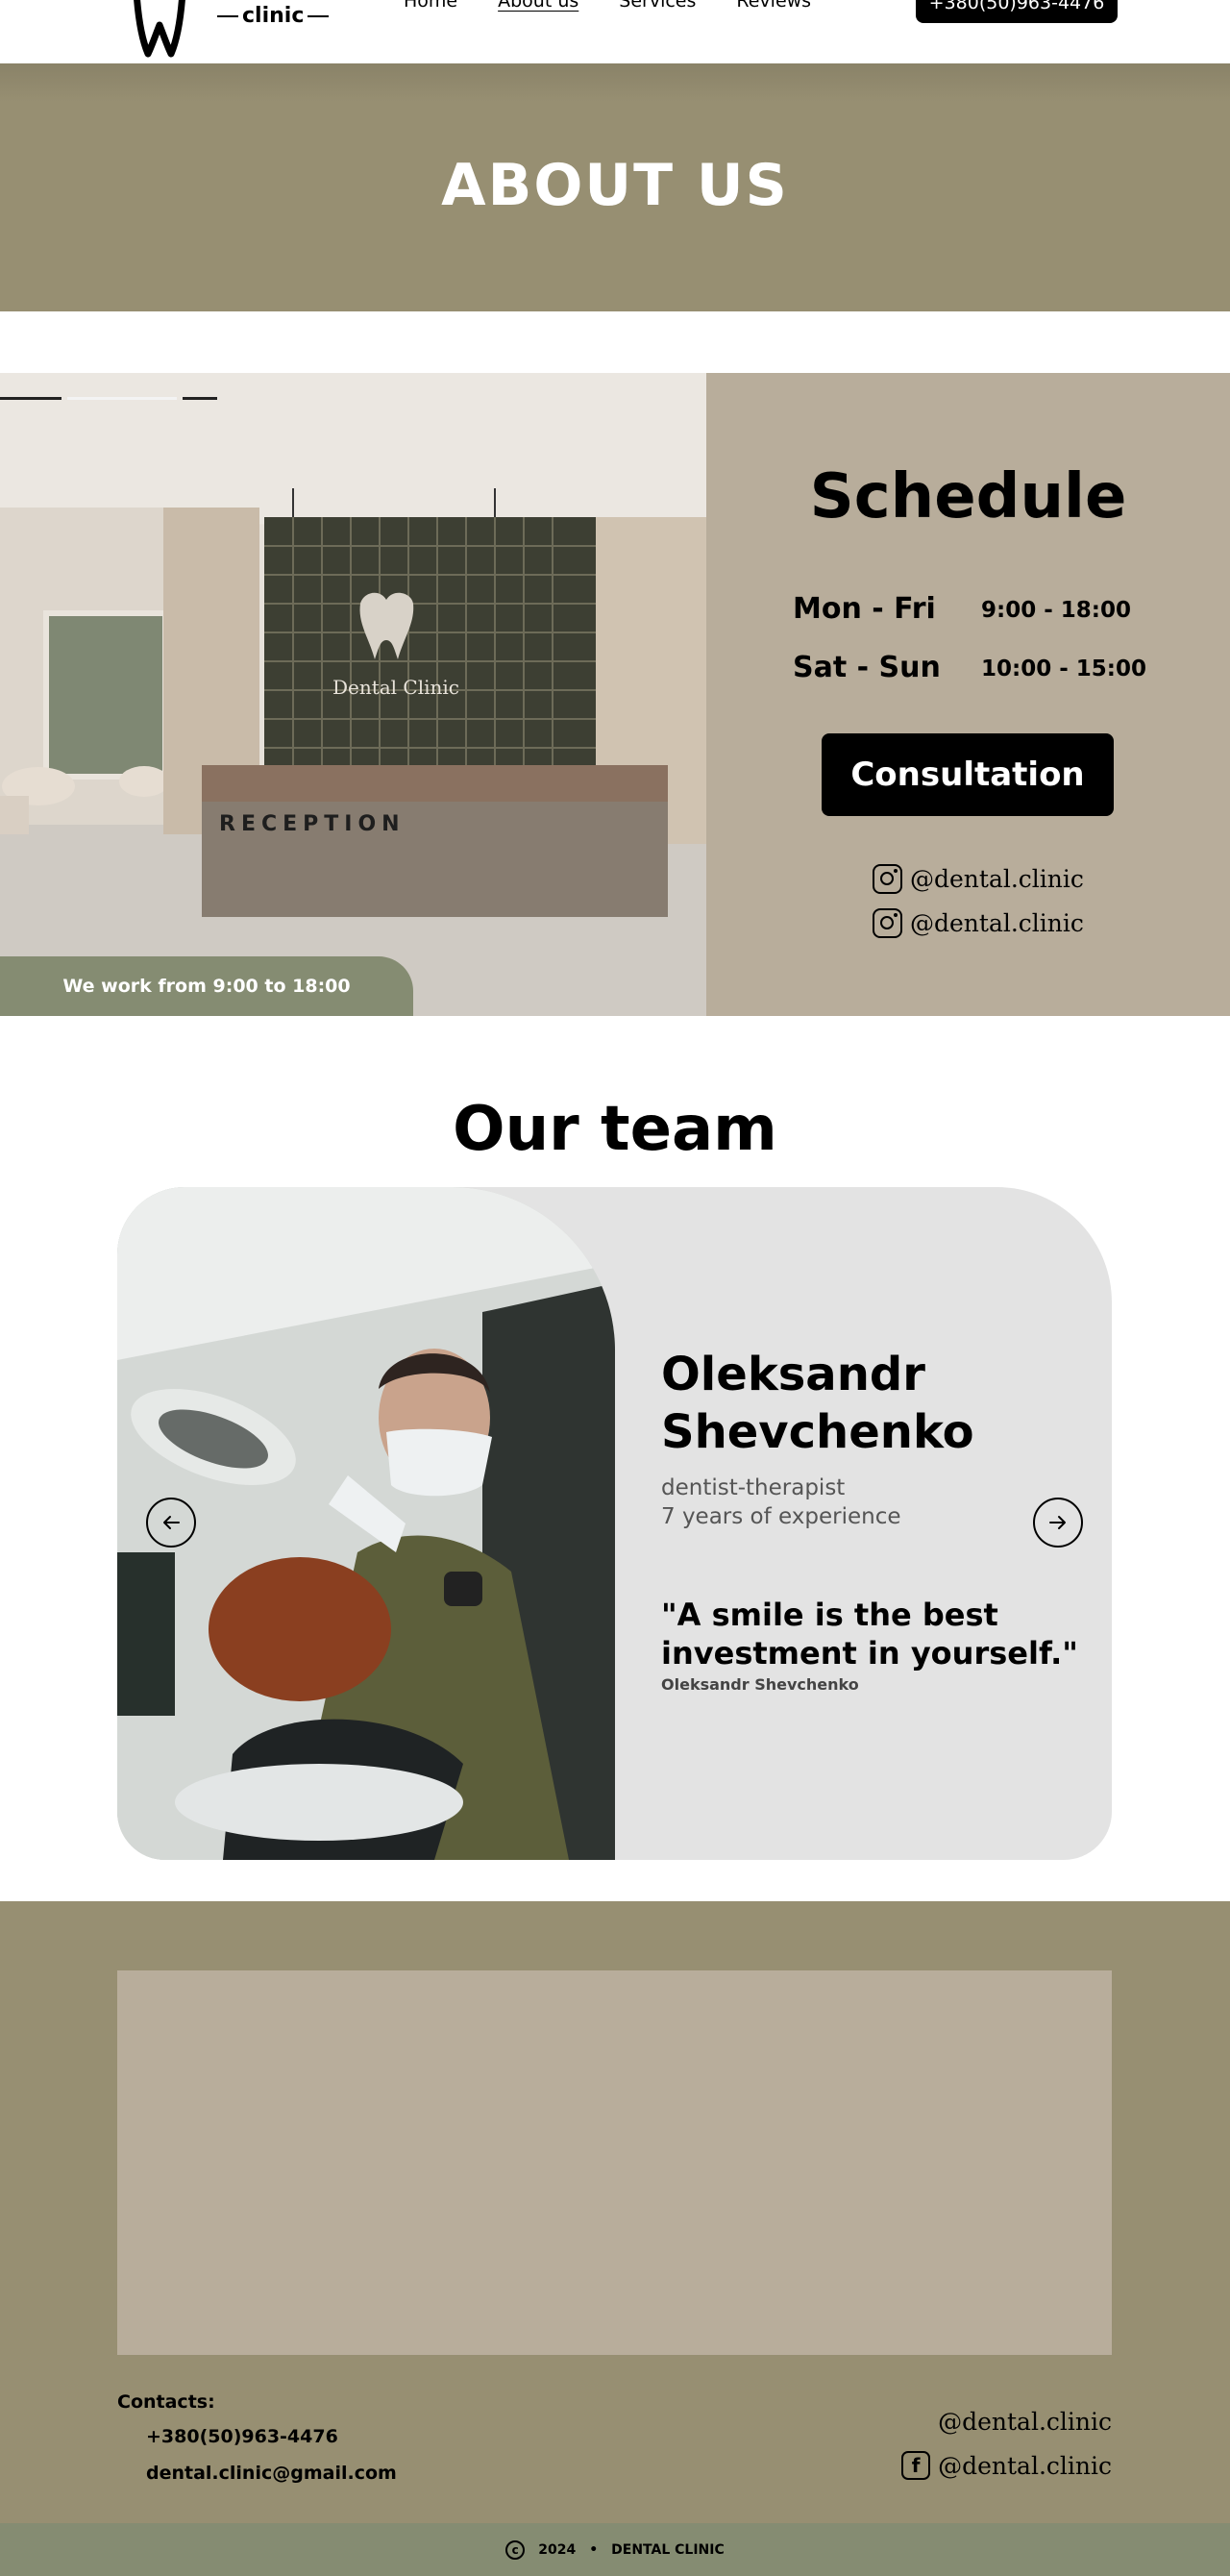 This screenshot has width=1230, height=2576. Describe the element at coordinates (515, 2549) in the screenshot. I see `copyright-icon: c` at that location.